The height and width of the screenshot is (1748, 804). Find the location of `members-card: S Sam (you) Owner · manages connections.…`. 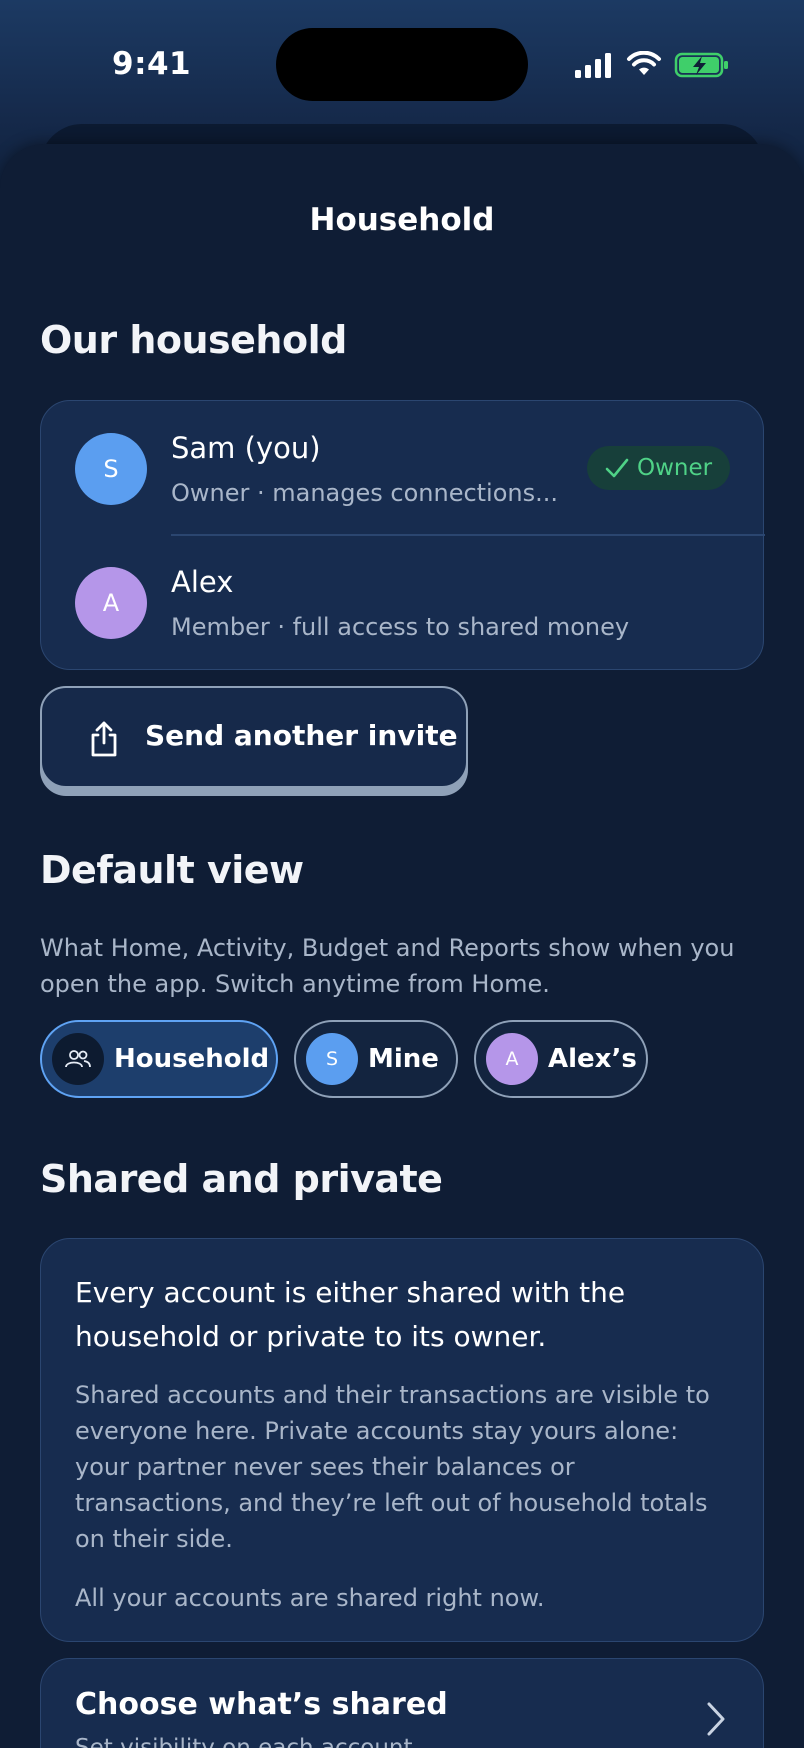

members-card: S Sam (you) Owner · manages connections.… is located at coordinates (402, 535).